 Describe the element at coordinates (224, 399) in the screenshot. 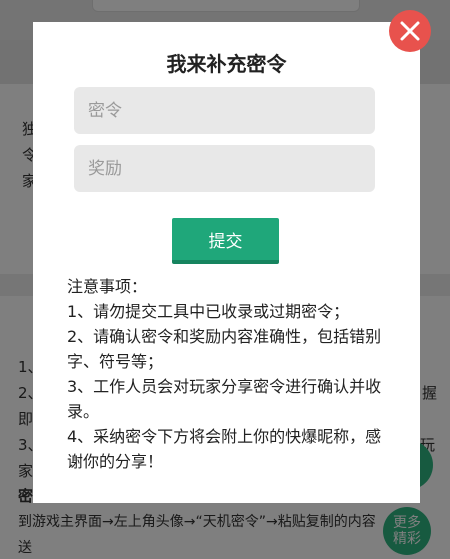

I see `note-item: 3、工作人员会对玩家分享密令进行确认并收录。` at that location.